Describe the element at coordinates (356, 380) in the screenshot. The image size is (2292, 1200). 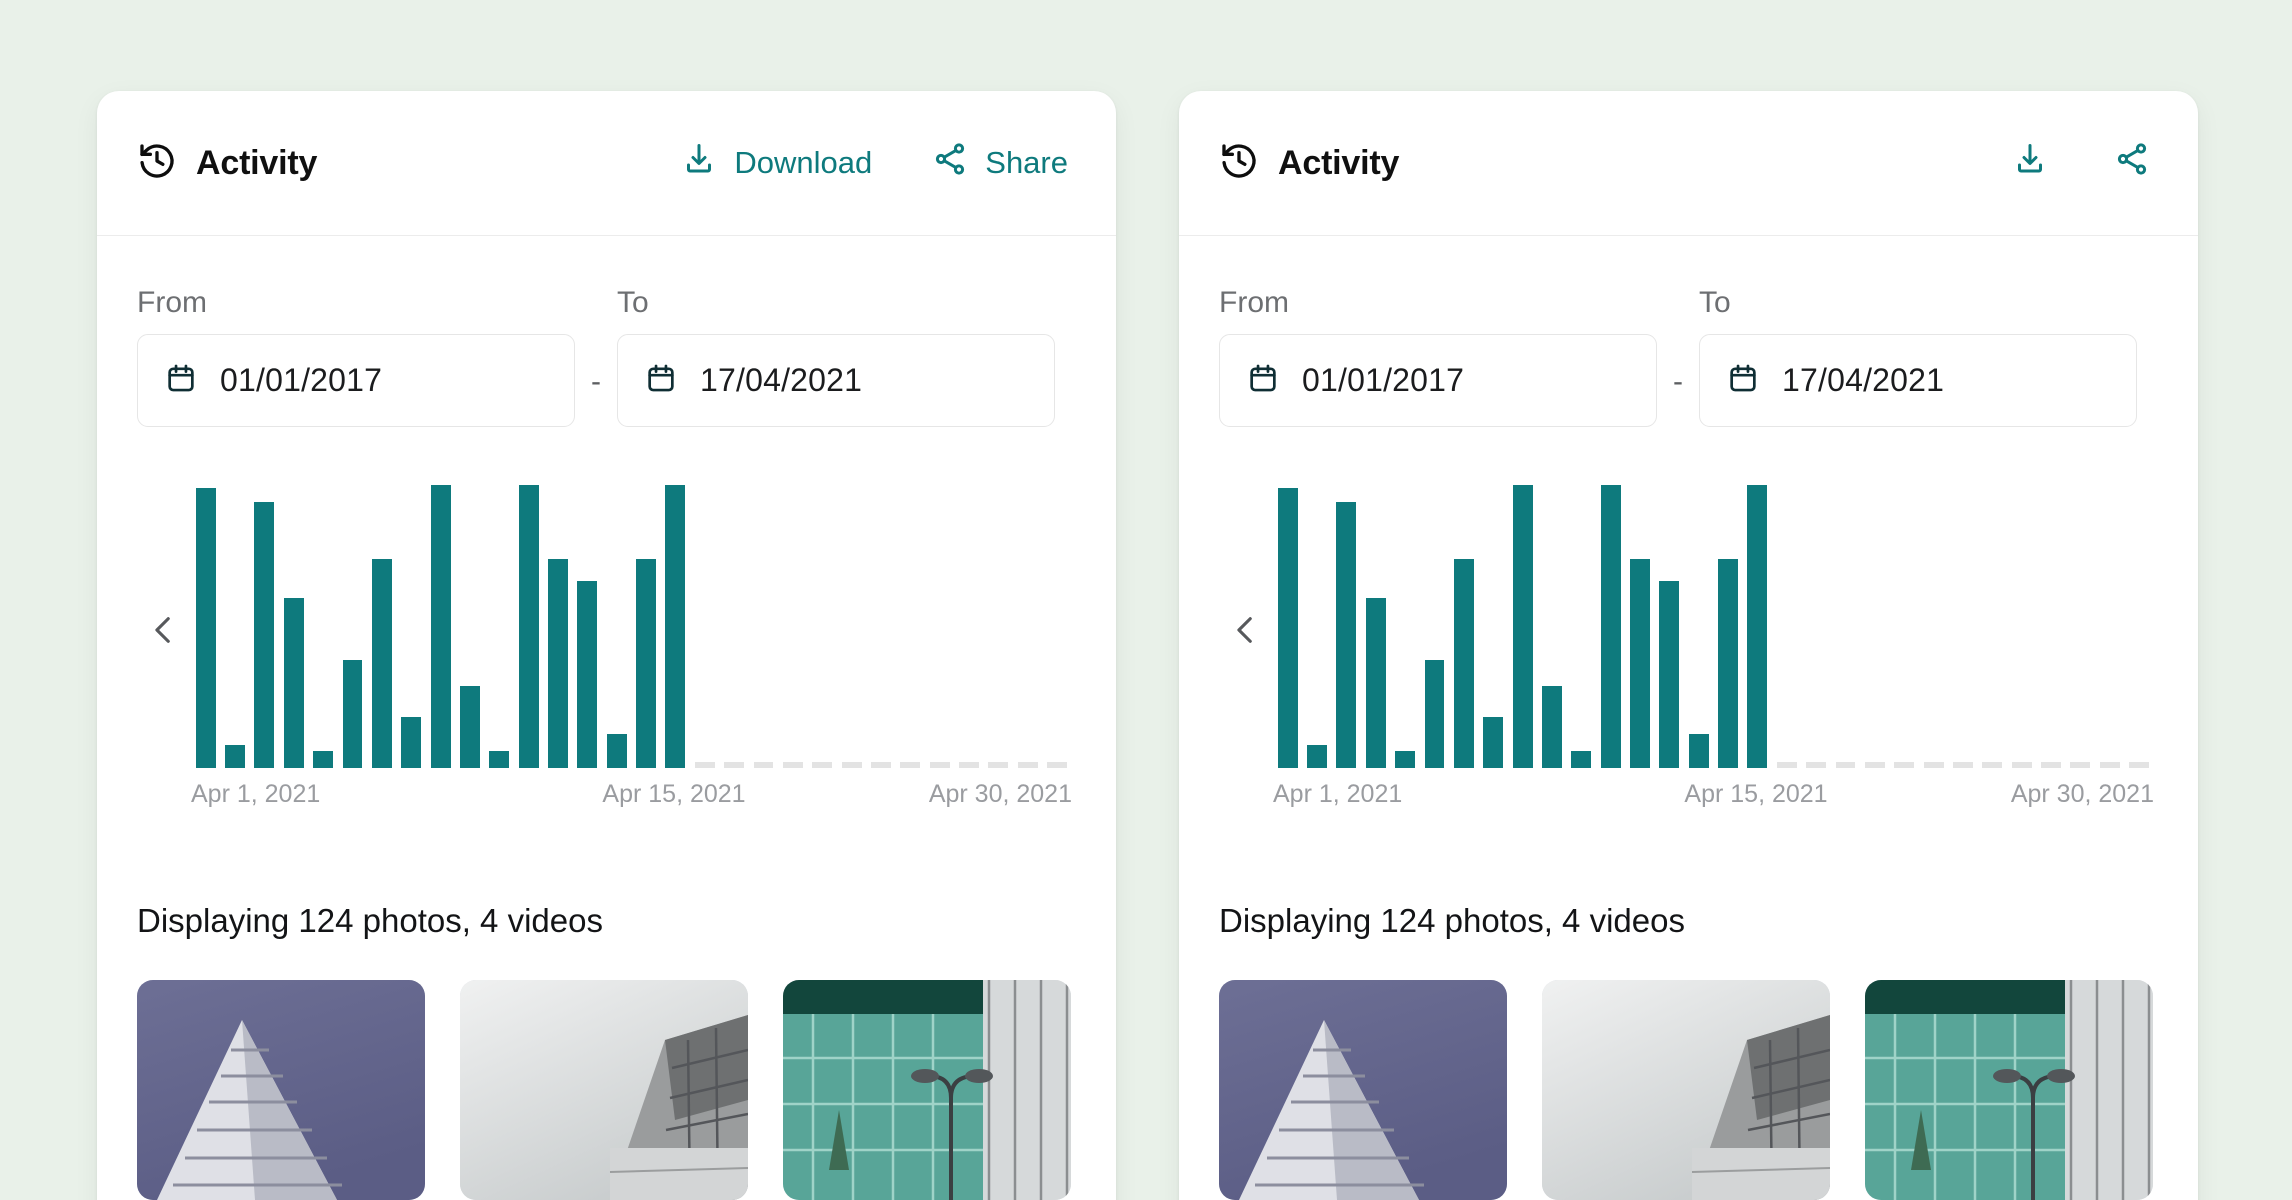
I see `from-input: 01/01/2017` at that location.